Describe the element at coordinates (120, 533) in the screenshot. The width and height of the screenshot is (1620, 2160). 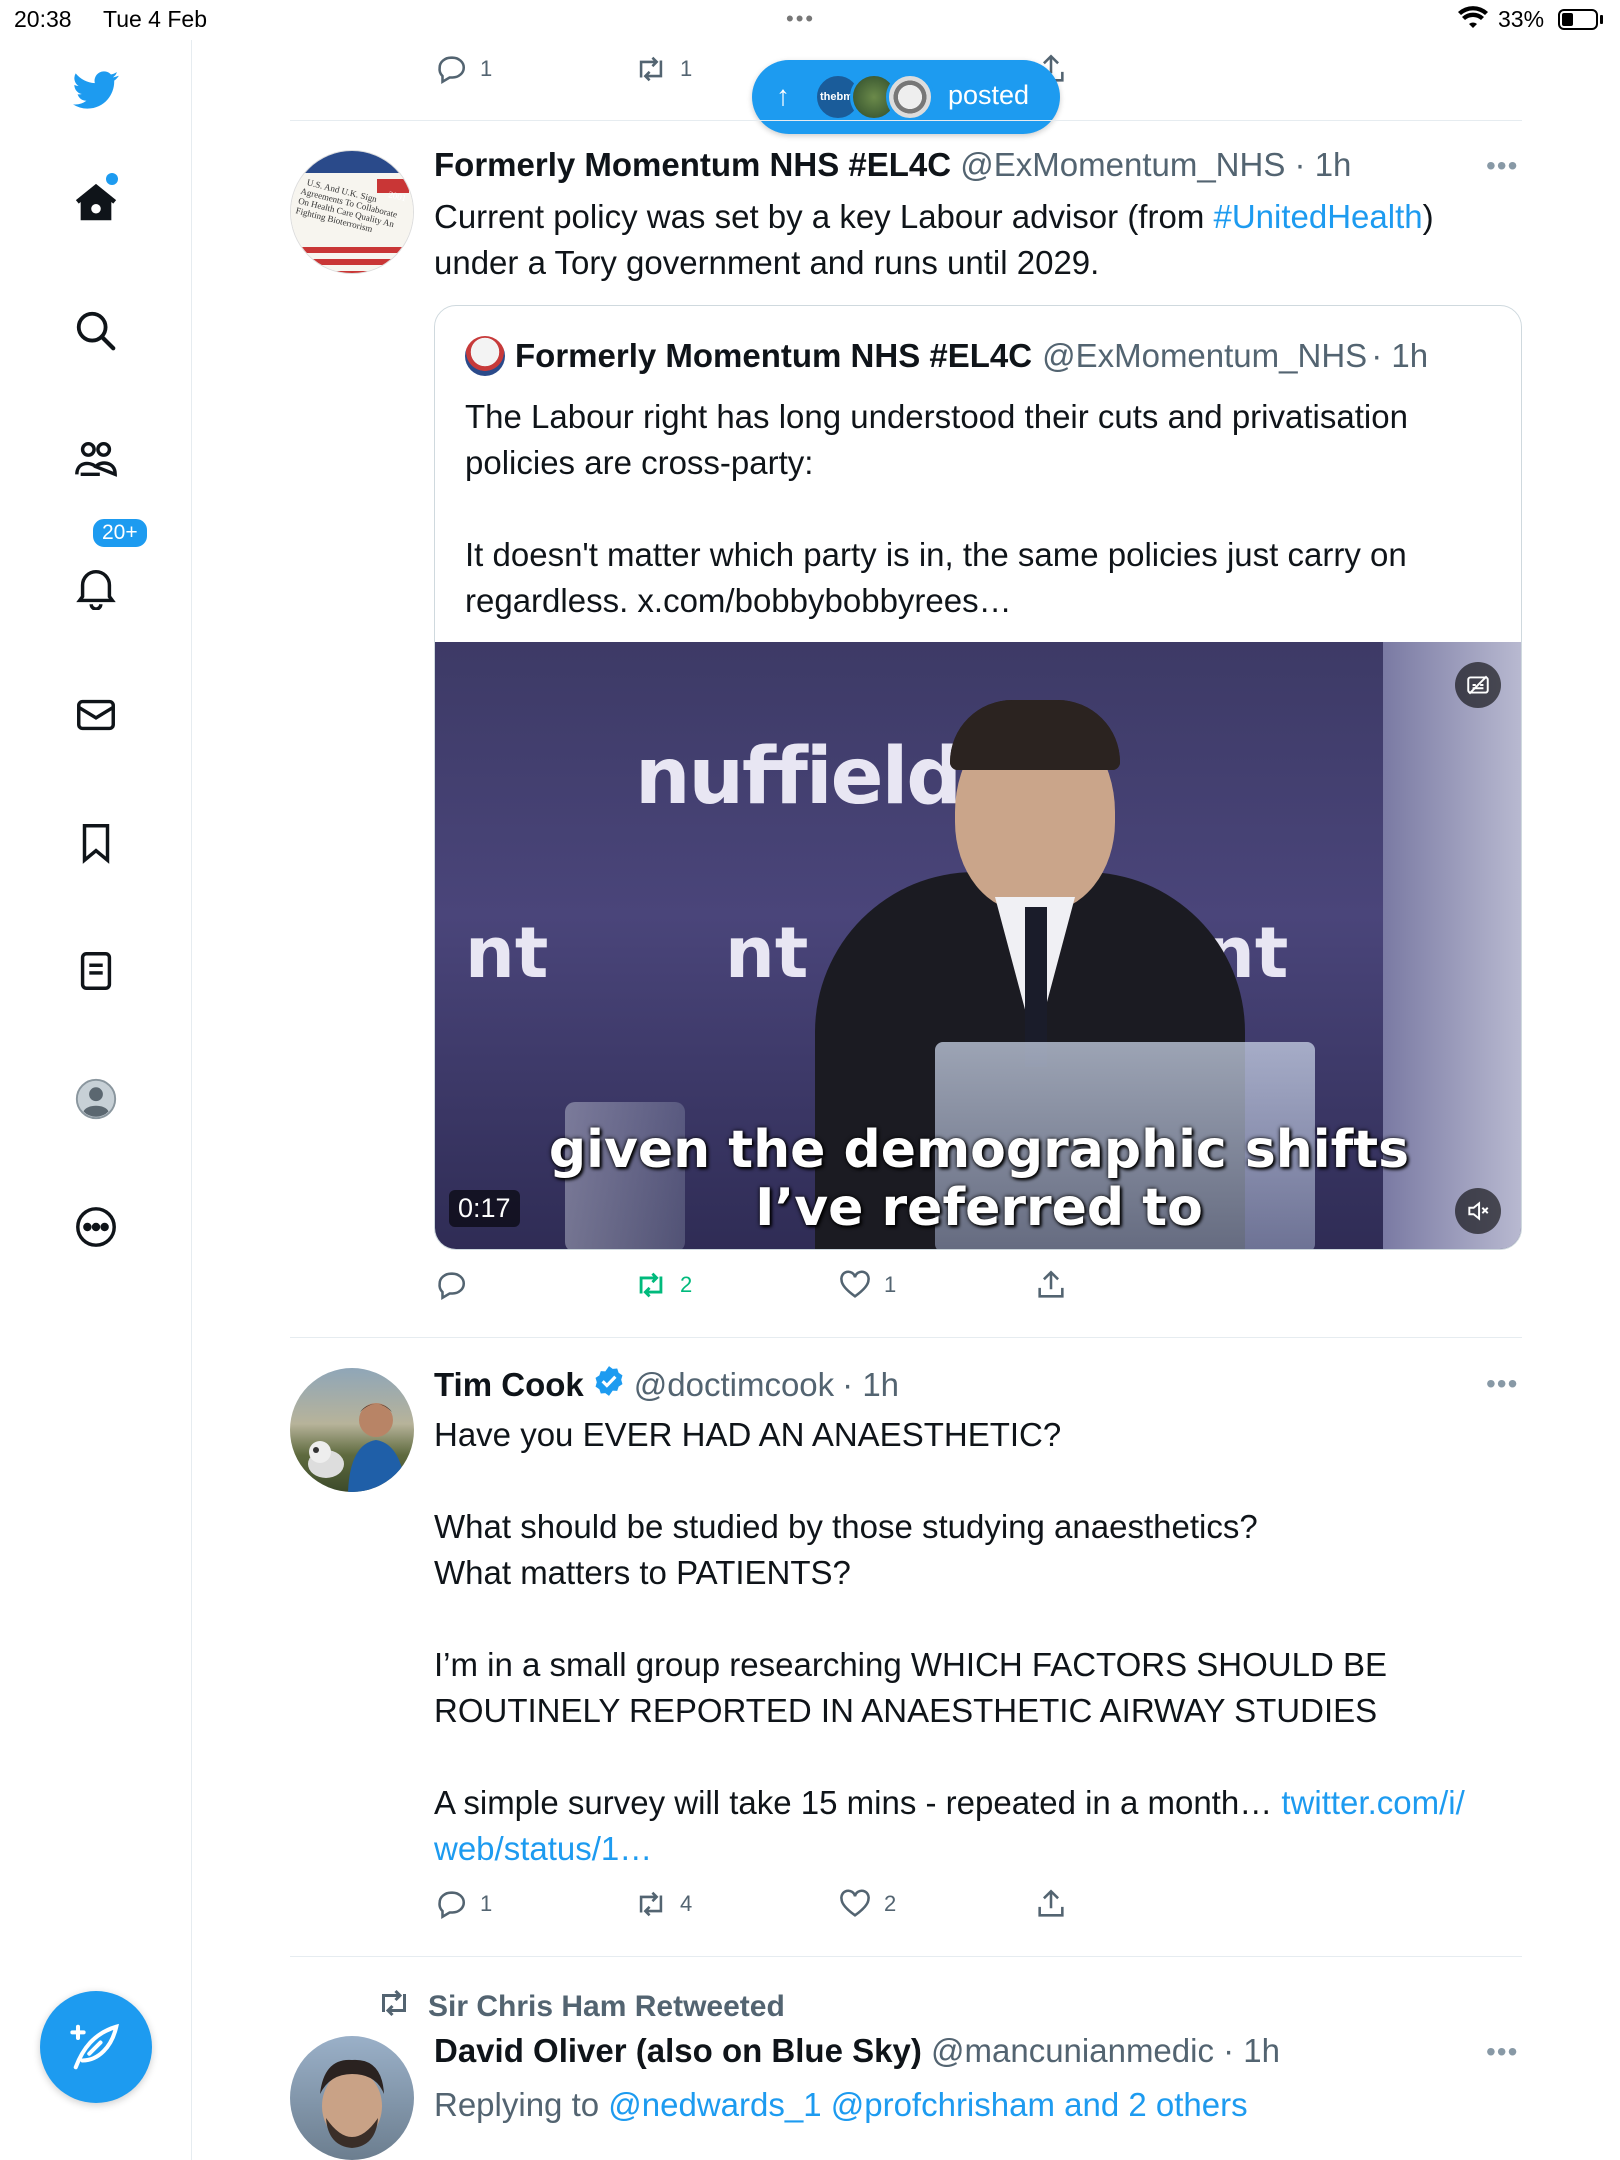
I see `notifications-badge: 20+` at that location.